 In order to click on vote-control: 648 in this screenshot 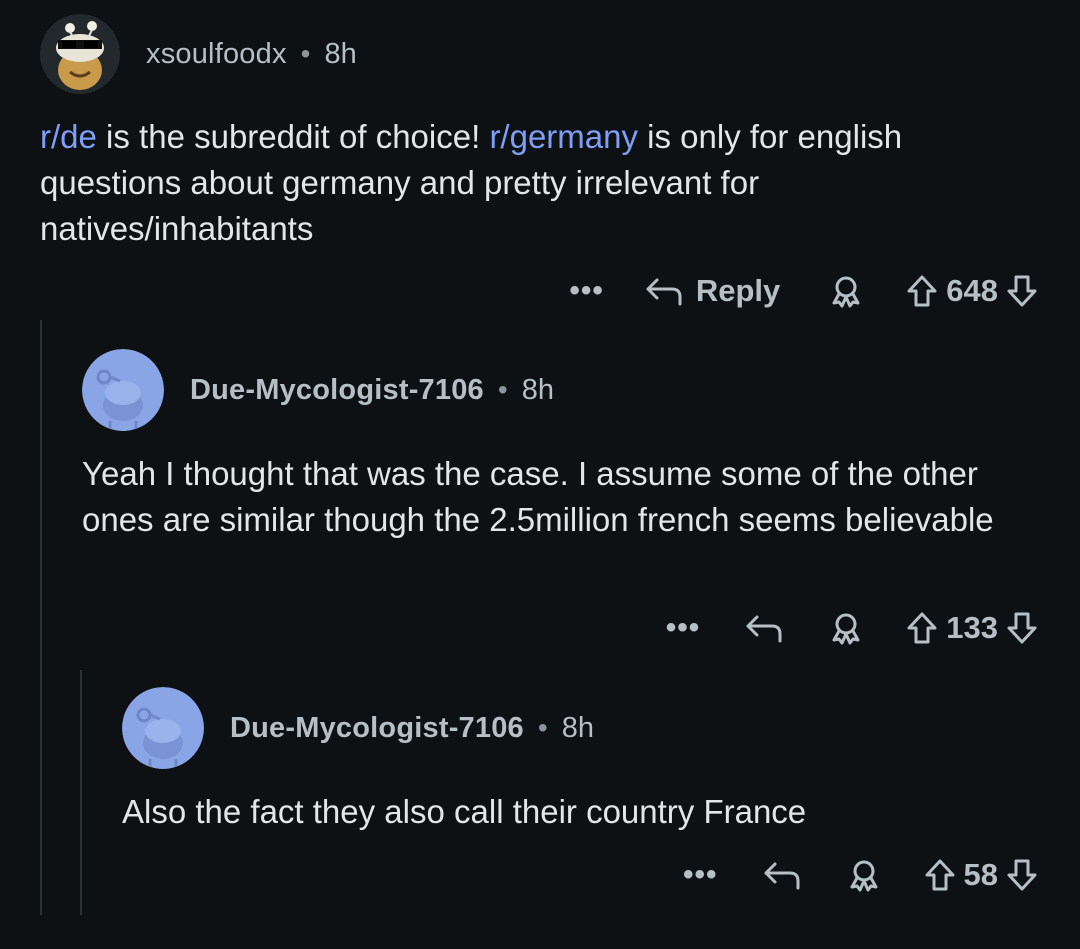, I will do `click(972, 291)`.